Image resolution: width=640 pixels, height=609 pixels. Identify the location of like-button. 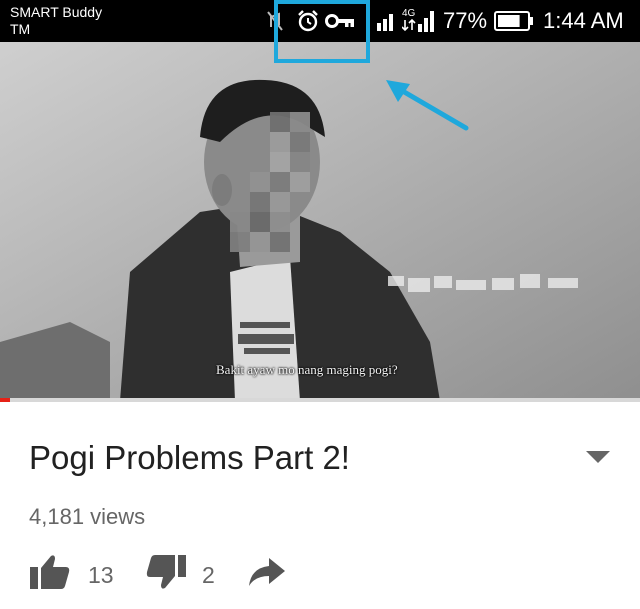
(50, 574).